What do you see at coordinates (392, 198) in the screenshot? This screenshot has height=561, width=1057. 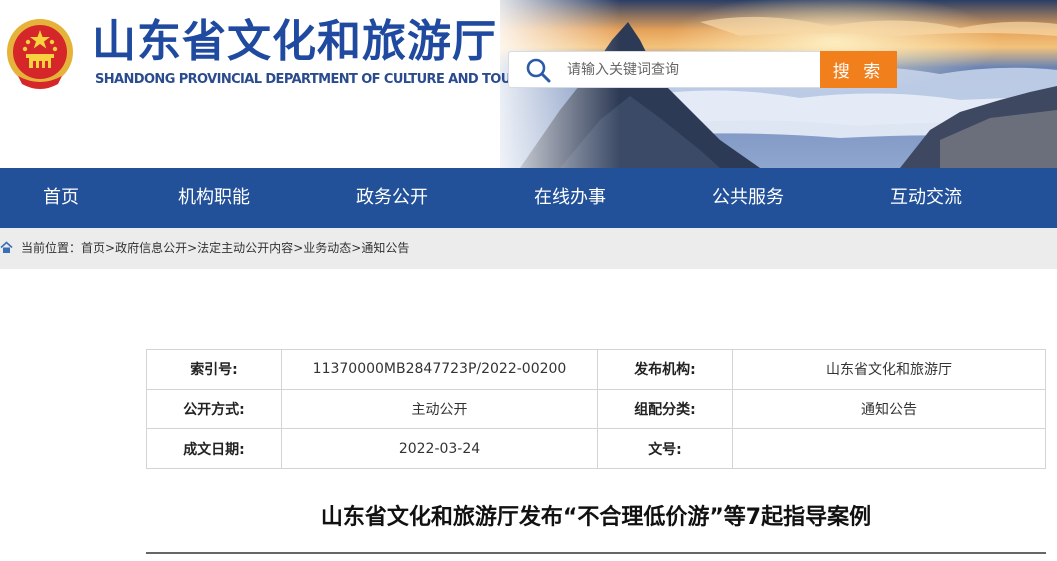 I see `nav-item-government-affairs: 政务公开` at bounding box center [392, 198].